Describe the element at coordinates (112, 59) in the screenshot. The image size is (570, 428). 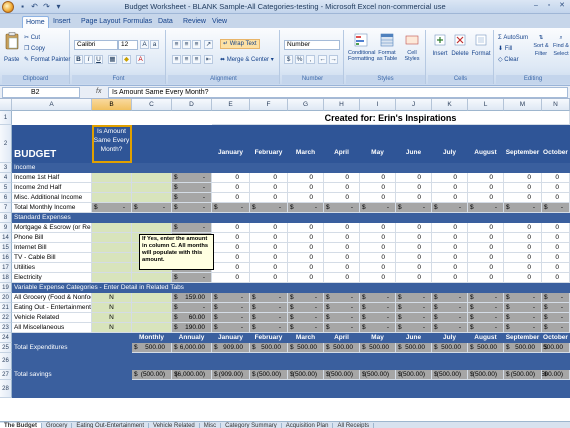
I see `borders-icon: ▦` at that location.